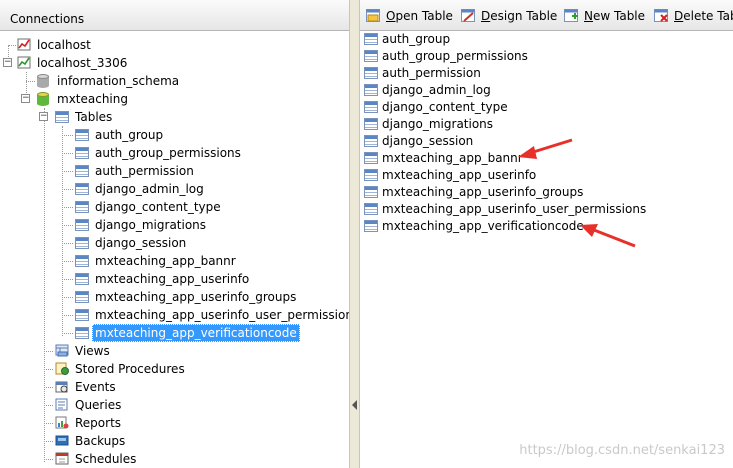 The image size is (733, 468). What do you see at coordinates (622, 450) in the screenshot?
I see `watermark: https://blog.csdn.net/senkai123` at bounding box center [622, 450].